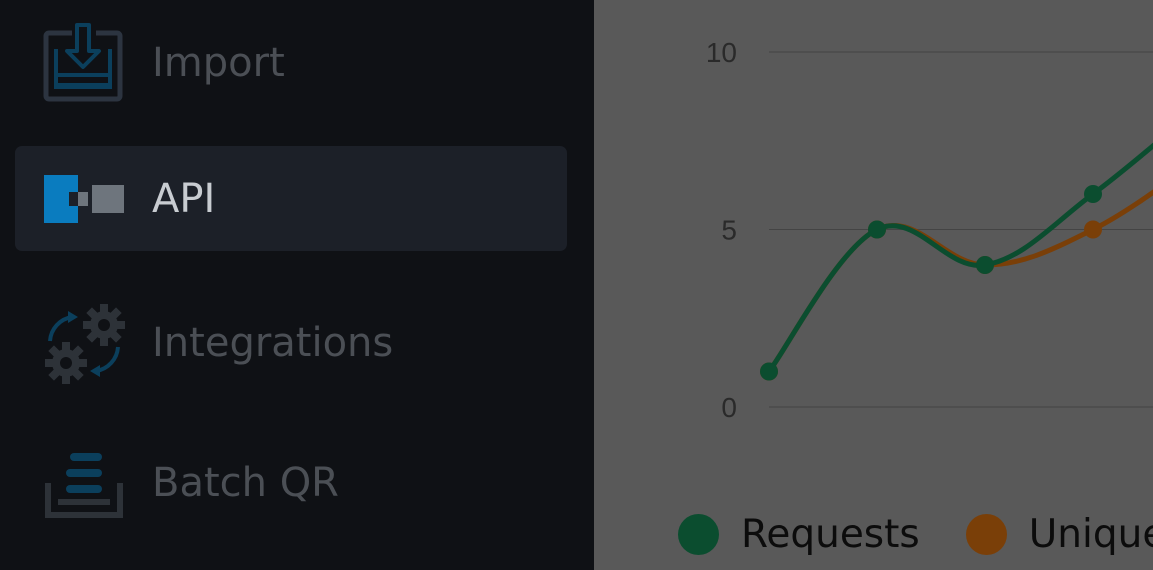 The width and height of the screenshot is (1153, 570). I want to click on sidebar-item-api: API, so click(291, 198).